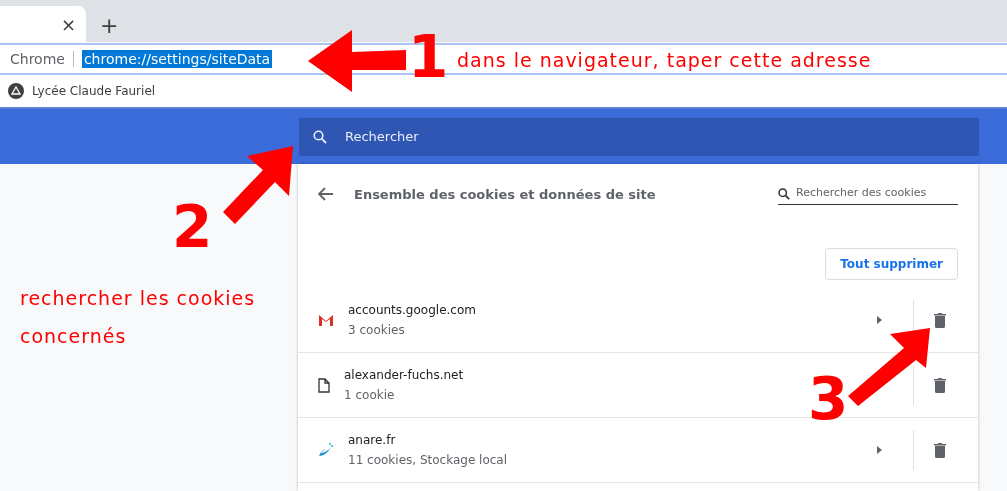 This screenshot has height=491, width=1007. What do you see at coordinates (505, 194) in the screenshot?
I see `panel-title: Ensemble des cookies et données de site` at bounding box center [505, 194].